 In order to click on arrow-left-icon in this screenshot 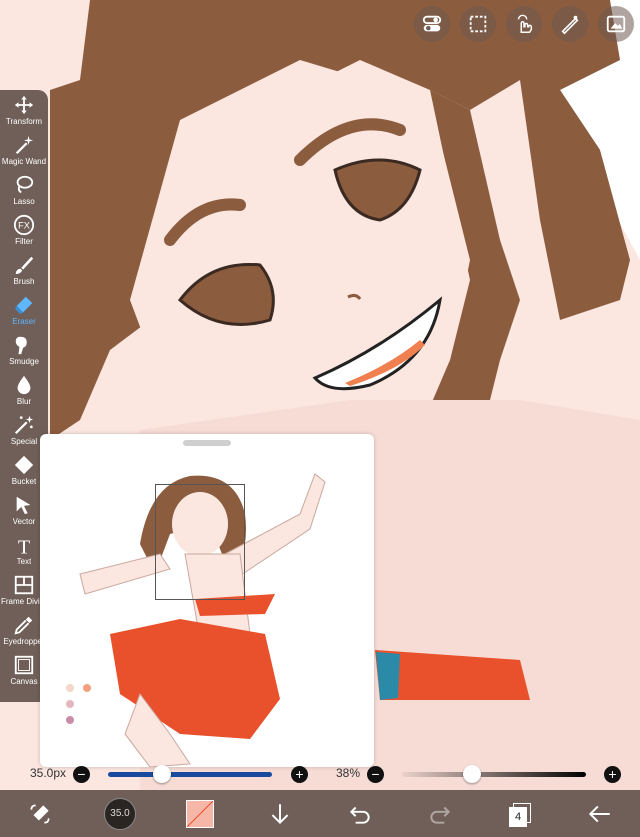, I will do `click(599, 813)`.